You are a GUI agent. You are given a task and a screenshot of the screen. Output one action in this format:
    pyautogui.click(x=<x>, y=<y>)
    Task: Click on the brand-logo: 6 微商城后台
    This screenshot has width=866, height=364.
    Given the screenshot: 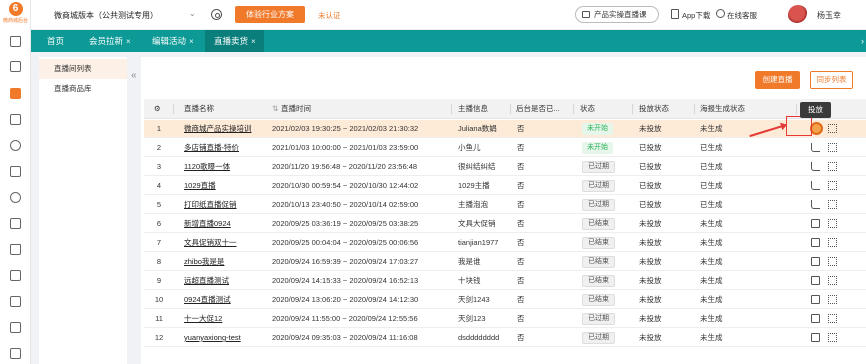 What is the action you would take?
    pyautogui.click(x=15, y=15)
    